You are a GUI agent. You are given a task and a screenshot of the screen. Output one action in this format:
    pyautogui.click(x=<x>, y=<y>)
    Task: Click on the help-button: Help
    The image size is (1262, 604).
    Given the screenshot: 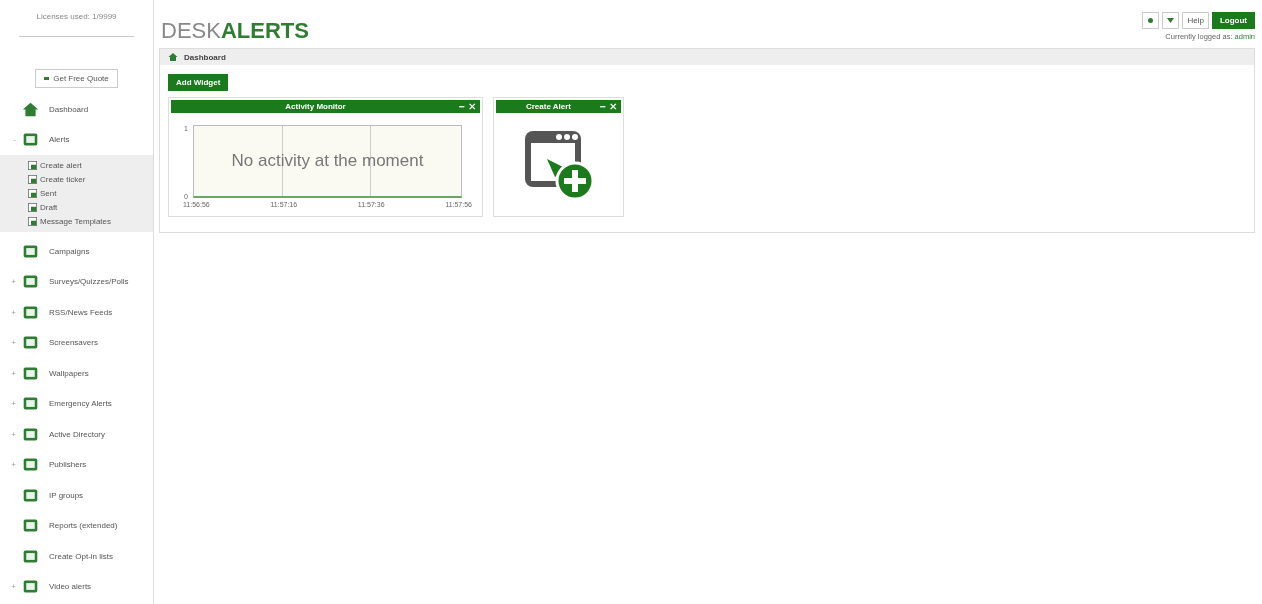 What is the action you would take?
    pyautogui.click(x=1195, y=20)
    